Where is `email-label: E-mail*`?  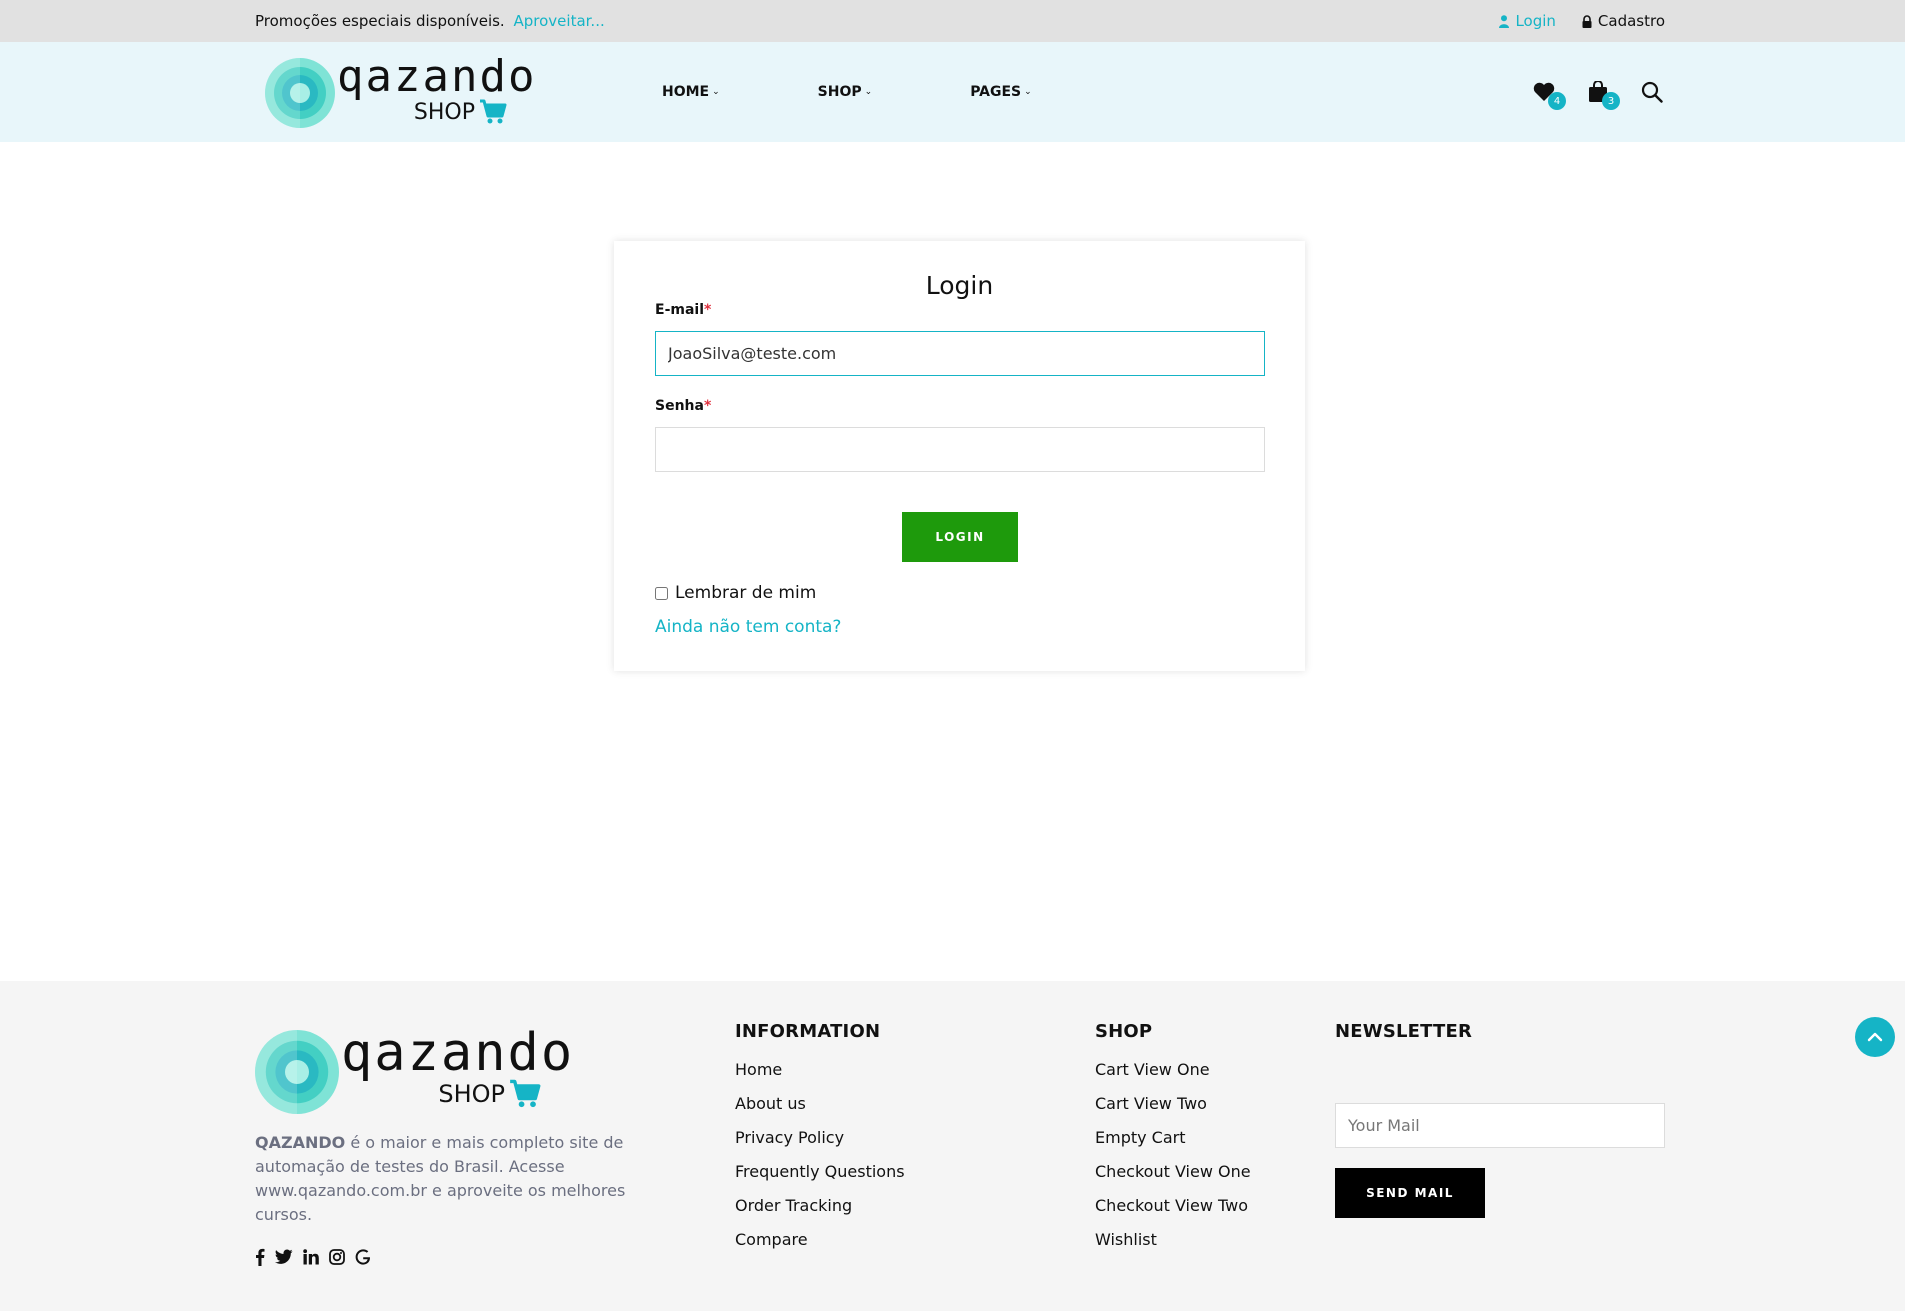
email-label: E-mail* is located at coordinates (683, 310).